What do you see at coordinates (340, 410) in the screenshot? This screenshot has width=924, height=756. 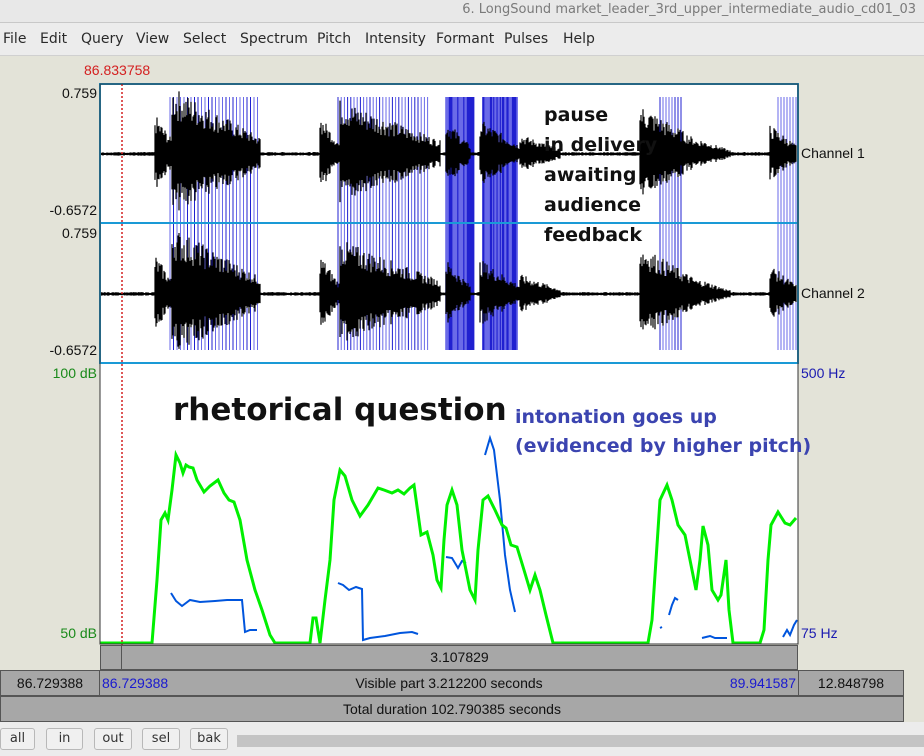 I see `rhetorical-question-annotation: rhetorical question` at bounding box center [340, 410].